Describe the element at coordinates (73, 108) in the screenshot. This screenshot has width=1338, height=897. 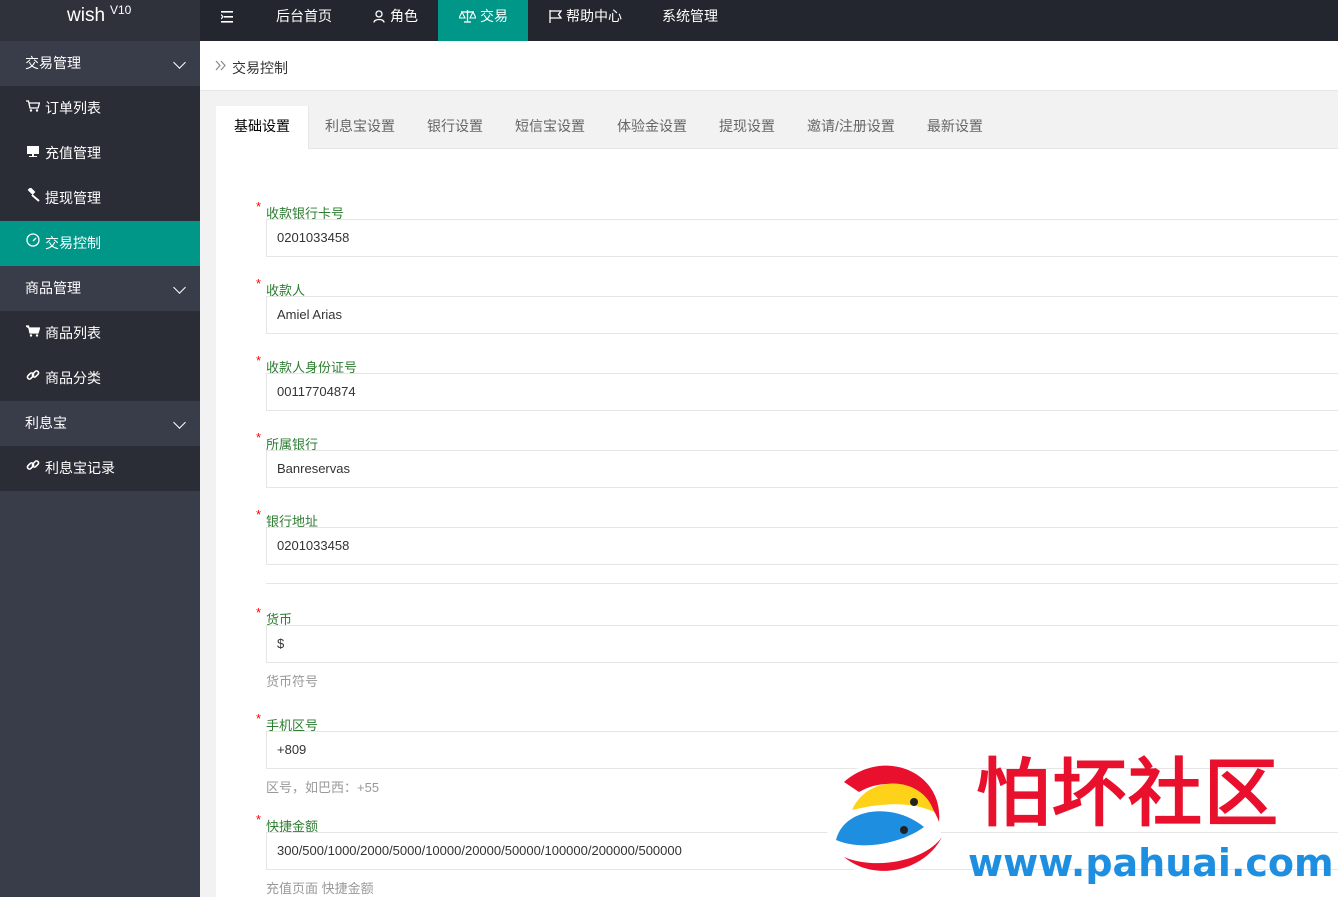
I see `sidebar-item-label: 订单列表` at that location.